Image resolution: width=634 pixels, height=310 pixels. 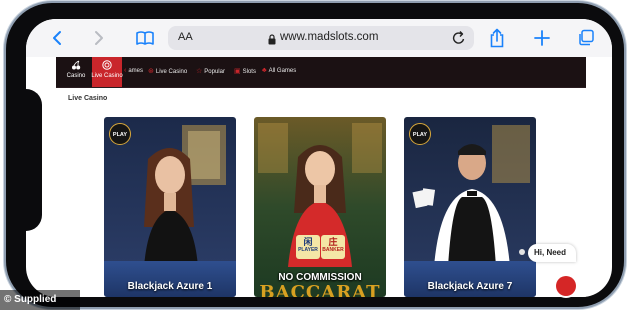 I want to click on banker-tile: 庄 BANKER, so click(x=333, y=247).